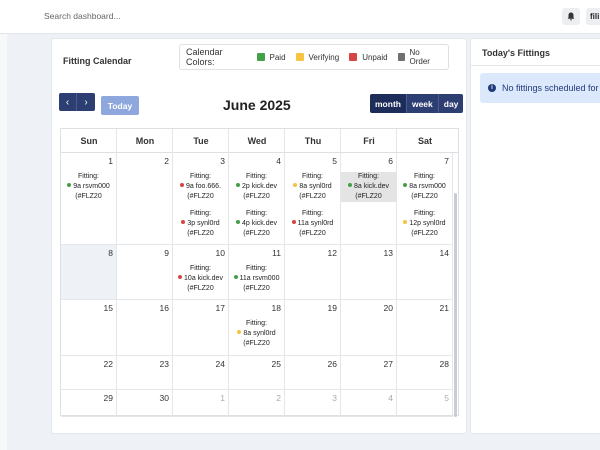 This screenshot has width=600, height=450. I want to click on day-number: 20, so click(388, 308).